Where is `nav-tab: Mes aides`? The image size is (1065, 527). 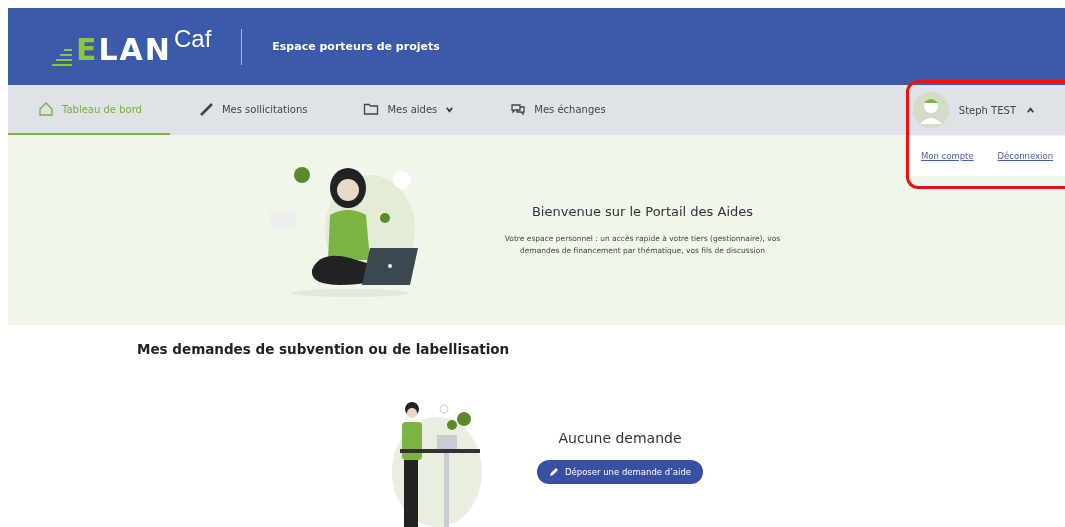
nav-tab: Mes aides is located at coordinates (409, 110).